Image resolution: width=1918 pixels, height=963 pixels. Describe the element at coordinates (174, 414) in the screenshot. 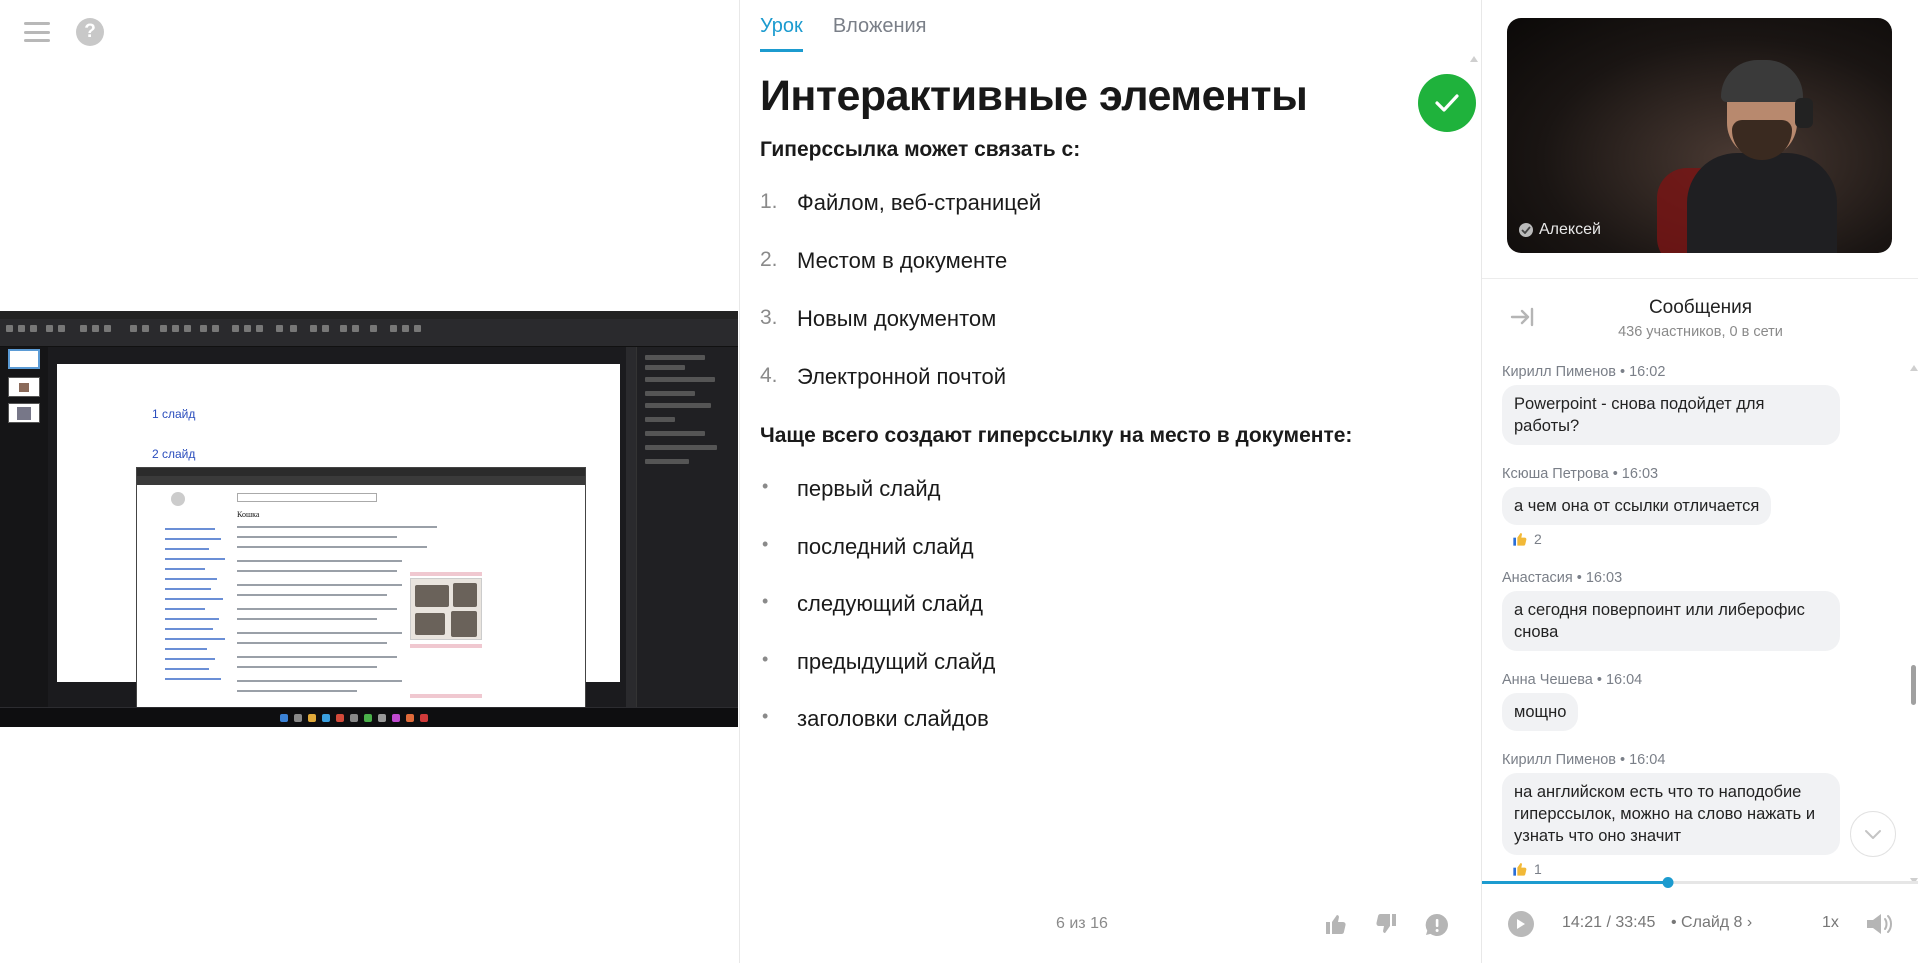

I see `shared-slide-link: 1 слайд` at that location.